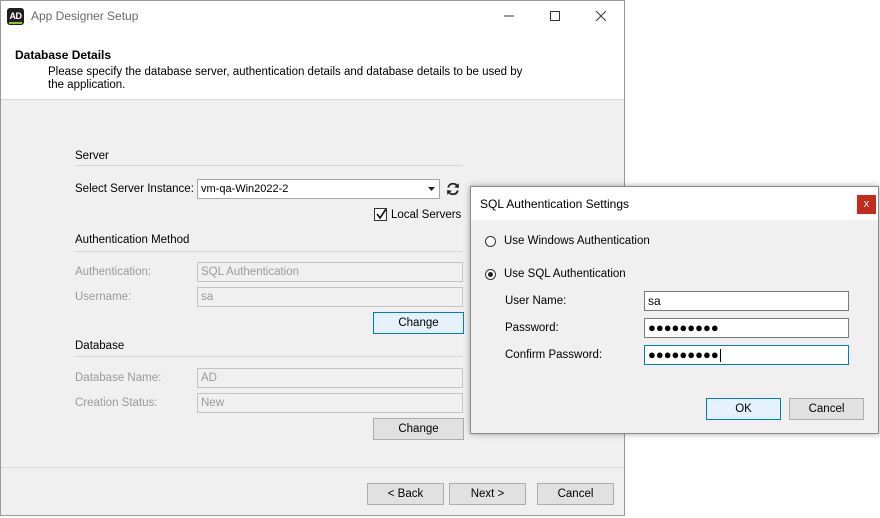  I want to click on close-button, so click(601, 16).